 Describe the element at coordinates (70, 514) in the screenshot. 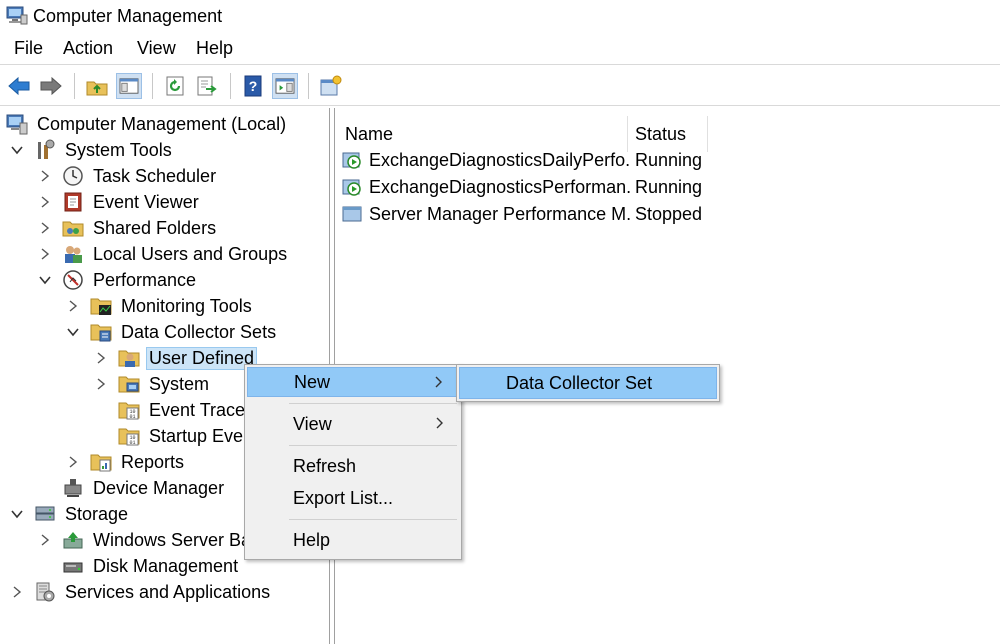

I see `tree-node-storage: Storage` at that location.